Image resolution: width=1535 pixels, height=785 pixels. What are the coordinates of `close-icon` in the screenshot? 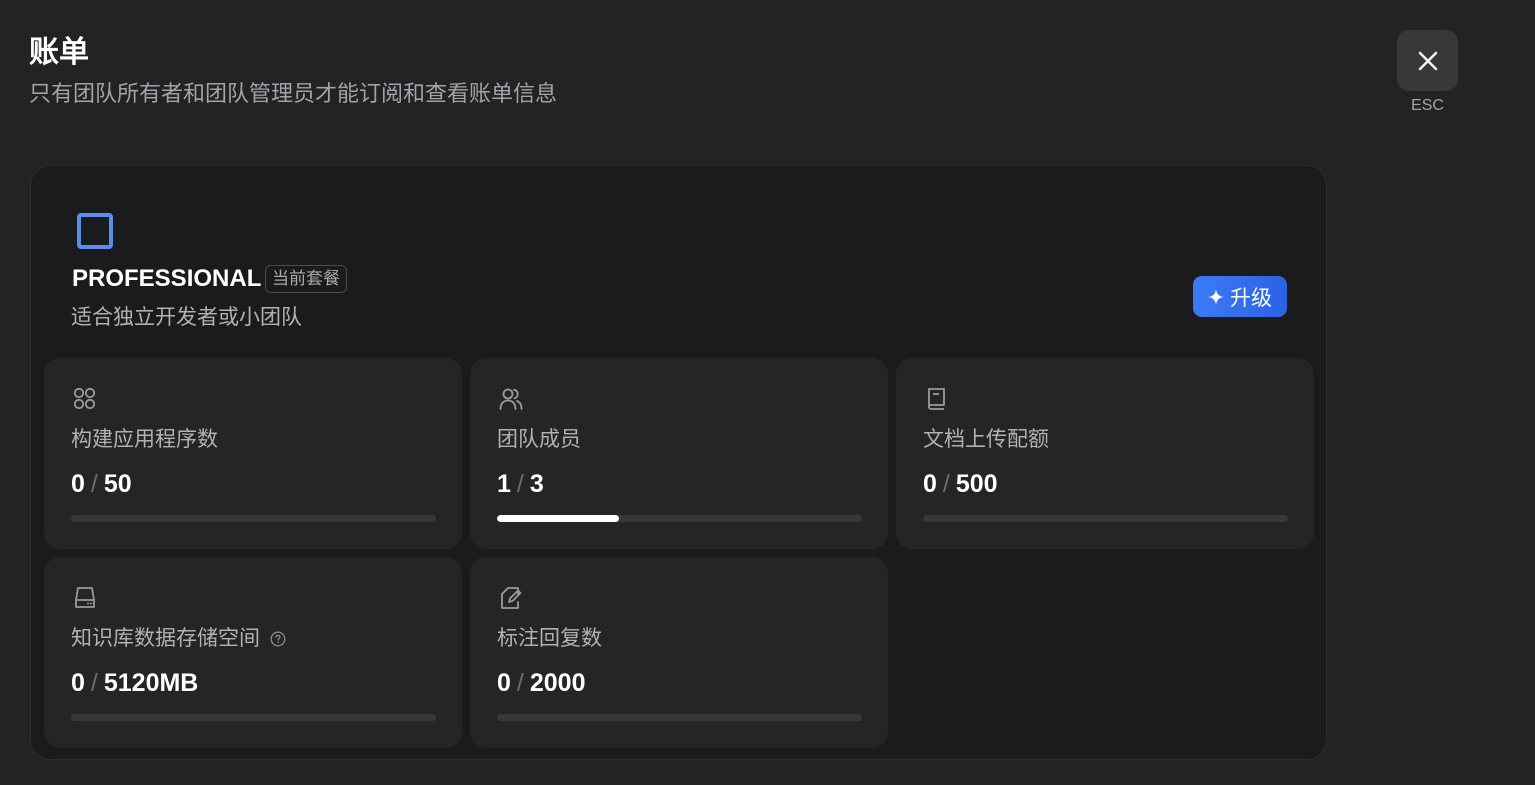 It's located at (1427, 60).